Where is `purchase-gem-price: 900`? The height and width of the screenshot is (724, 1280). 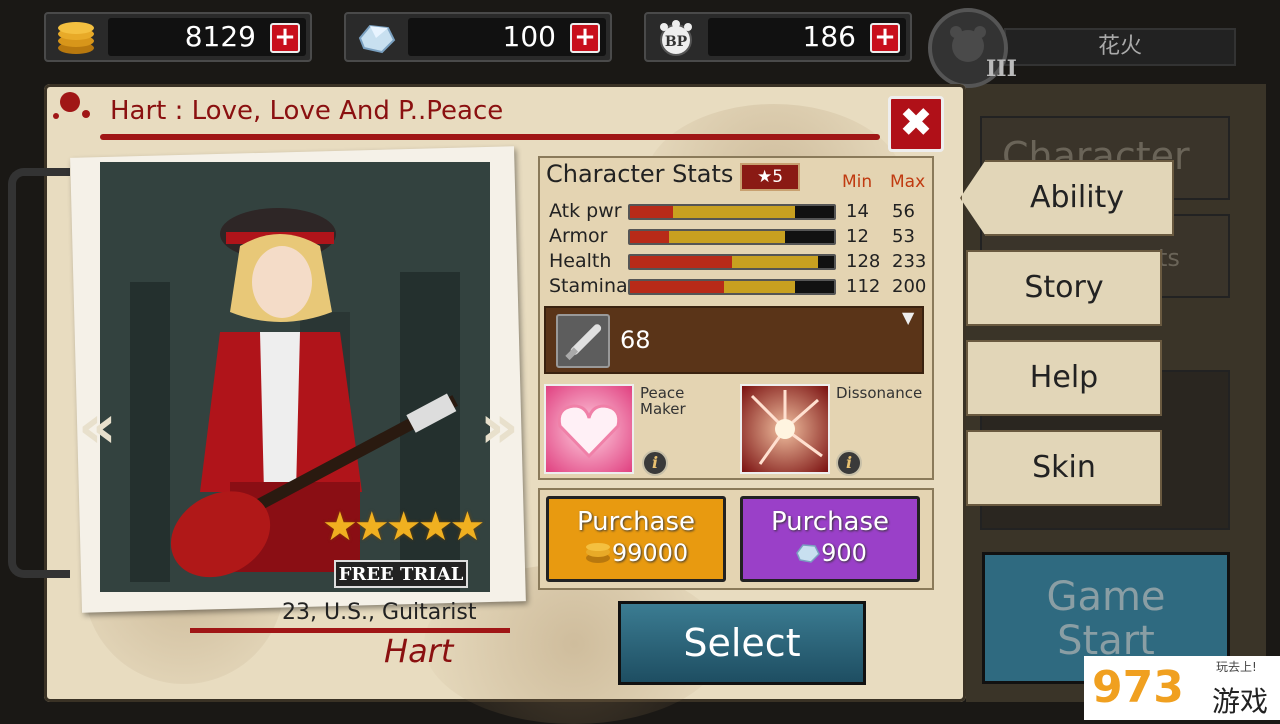 purchase-gem-price: 900 is located at coordinates (844, 553).